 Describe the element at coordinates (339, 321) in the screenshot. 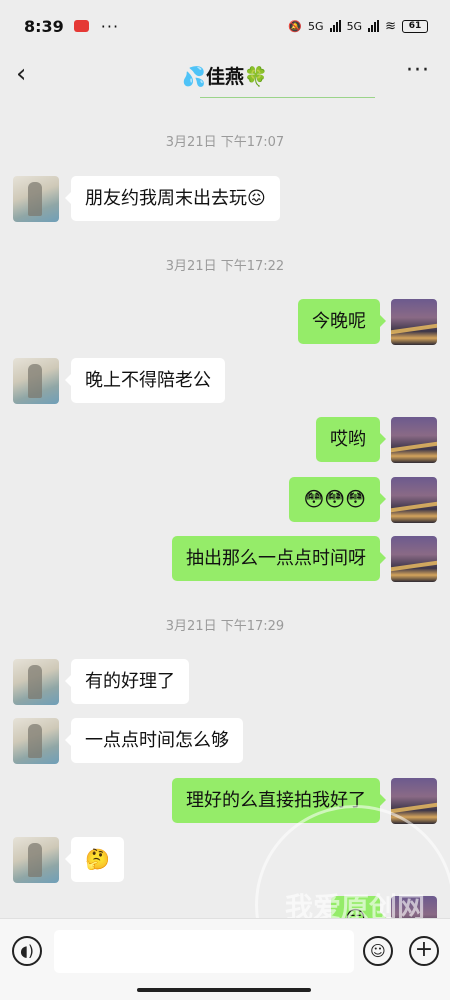

I see `message-text: 今晚呢` at that location.